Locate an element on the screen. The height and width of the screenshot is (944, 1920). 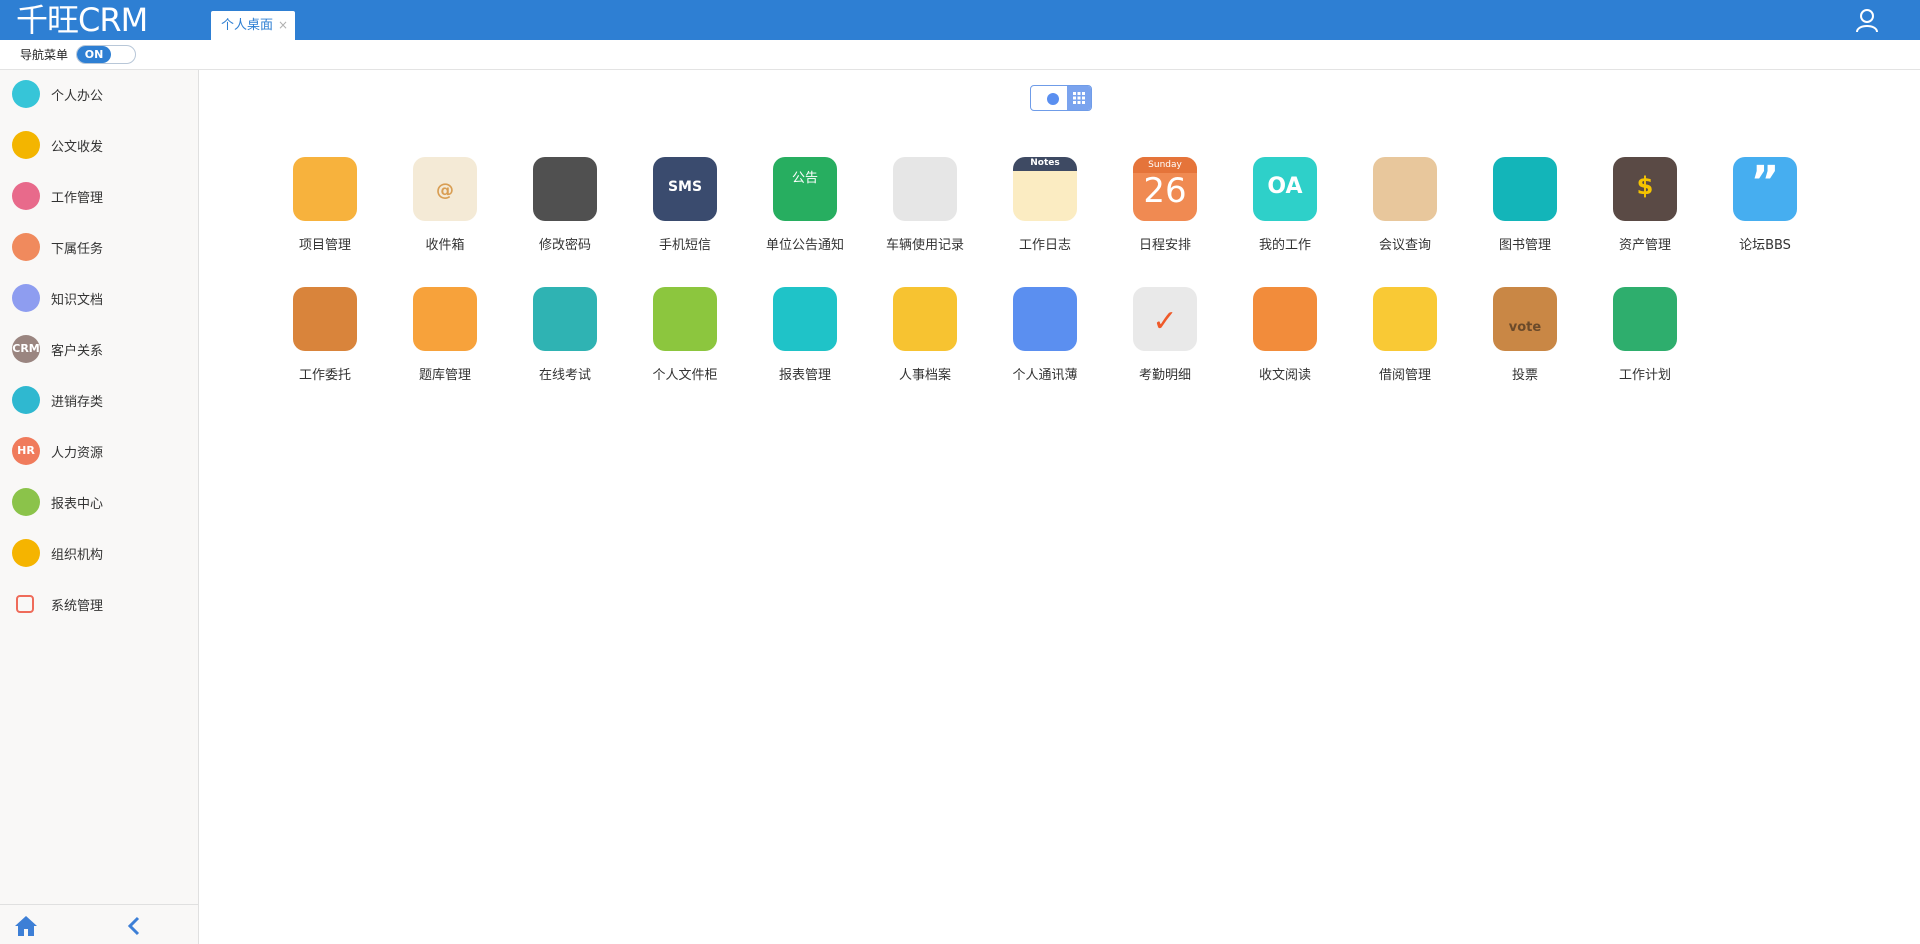
app-label: 单位公告通知 is located at coordinates (804, 245).